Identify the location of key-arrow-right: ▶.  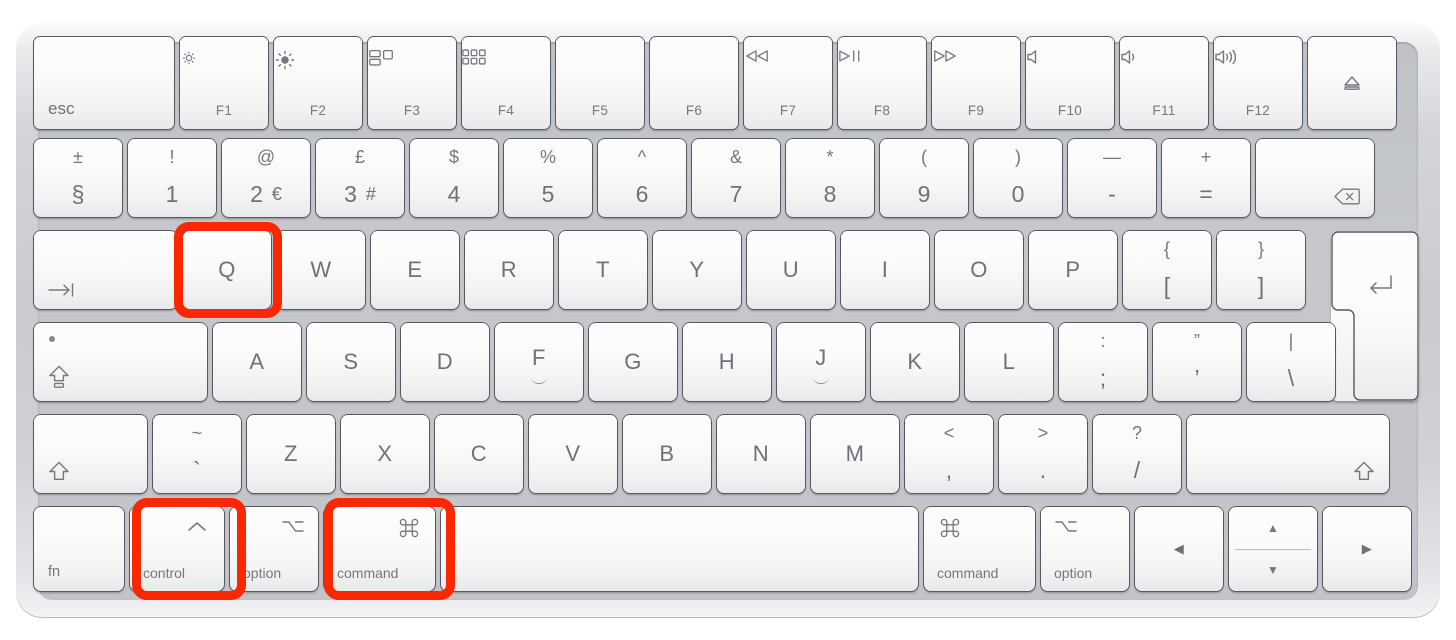
(1367, 549).